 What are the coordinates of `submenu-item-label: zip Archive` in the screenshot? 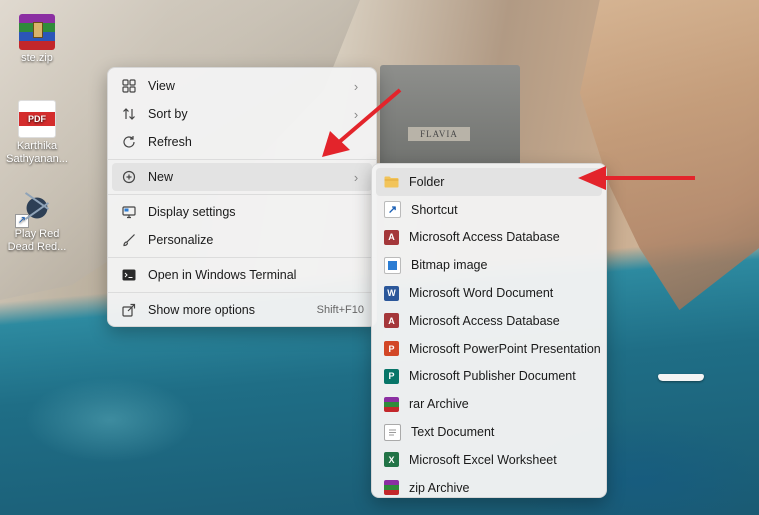 It's located at (439, 487).